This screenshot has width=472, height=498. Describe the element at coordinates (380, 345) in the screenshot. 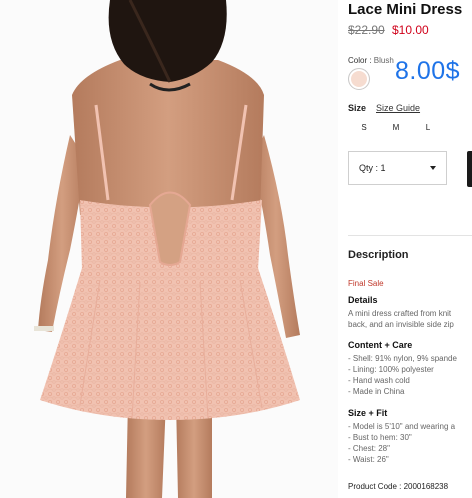

I see `content-care-heading: Content + Care` at that location.